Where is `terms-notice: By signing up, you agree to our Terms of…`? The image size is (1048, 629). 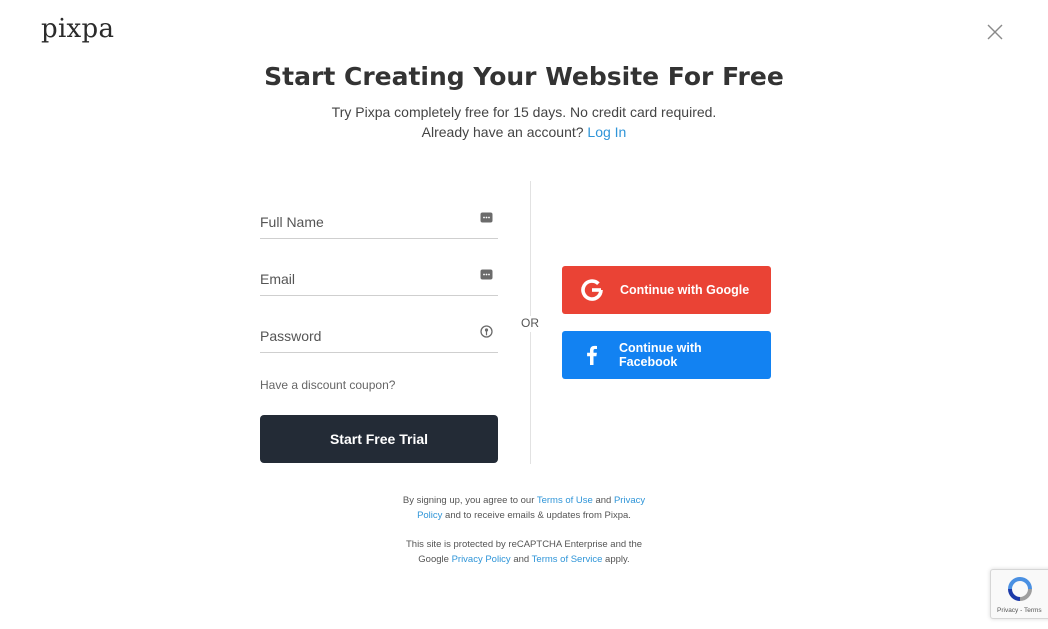 terms-notice: By signing up, you agree to our Terms of… is located at coordinates (524, 508).